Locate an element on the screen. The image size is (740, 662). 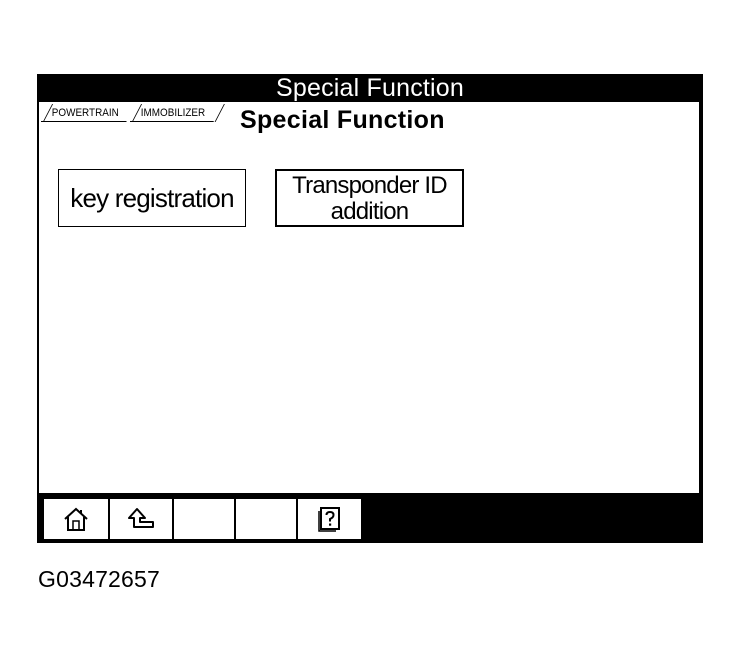
breadcrumb-immobilizer: IMMOBILIZER is located at coordinates (172, 113).